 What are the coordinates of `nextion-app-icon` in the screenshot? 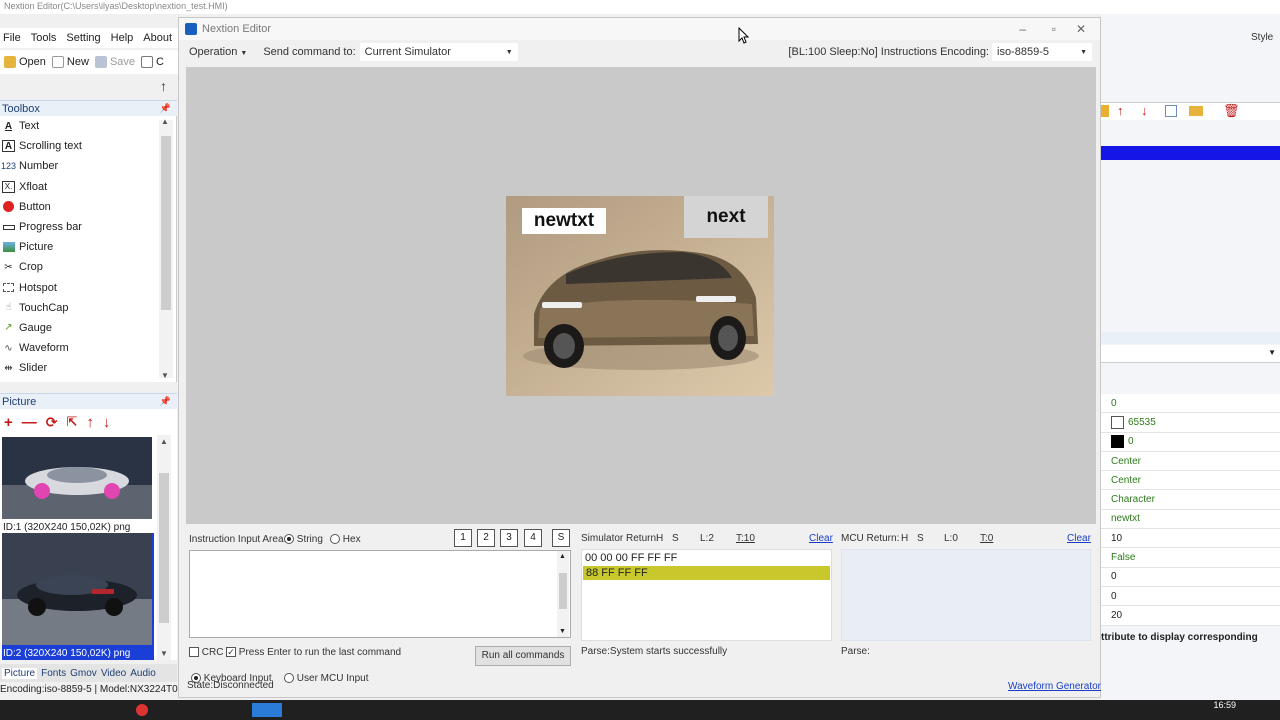 It's located at (267, 710).